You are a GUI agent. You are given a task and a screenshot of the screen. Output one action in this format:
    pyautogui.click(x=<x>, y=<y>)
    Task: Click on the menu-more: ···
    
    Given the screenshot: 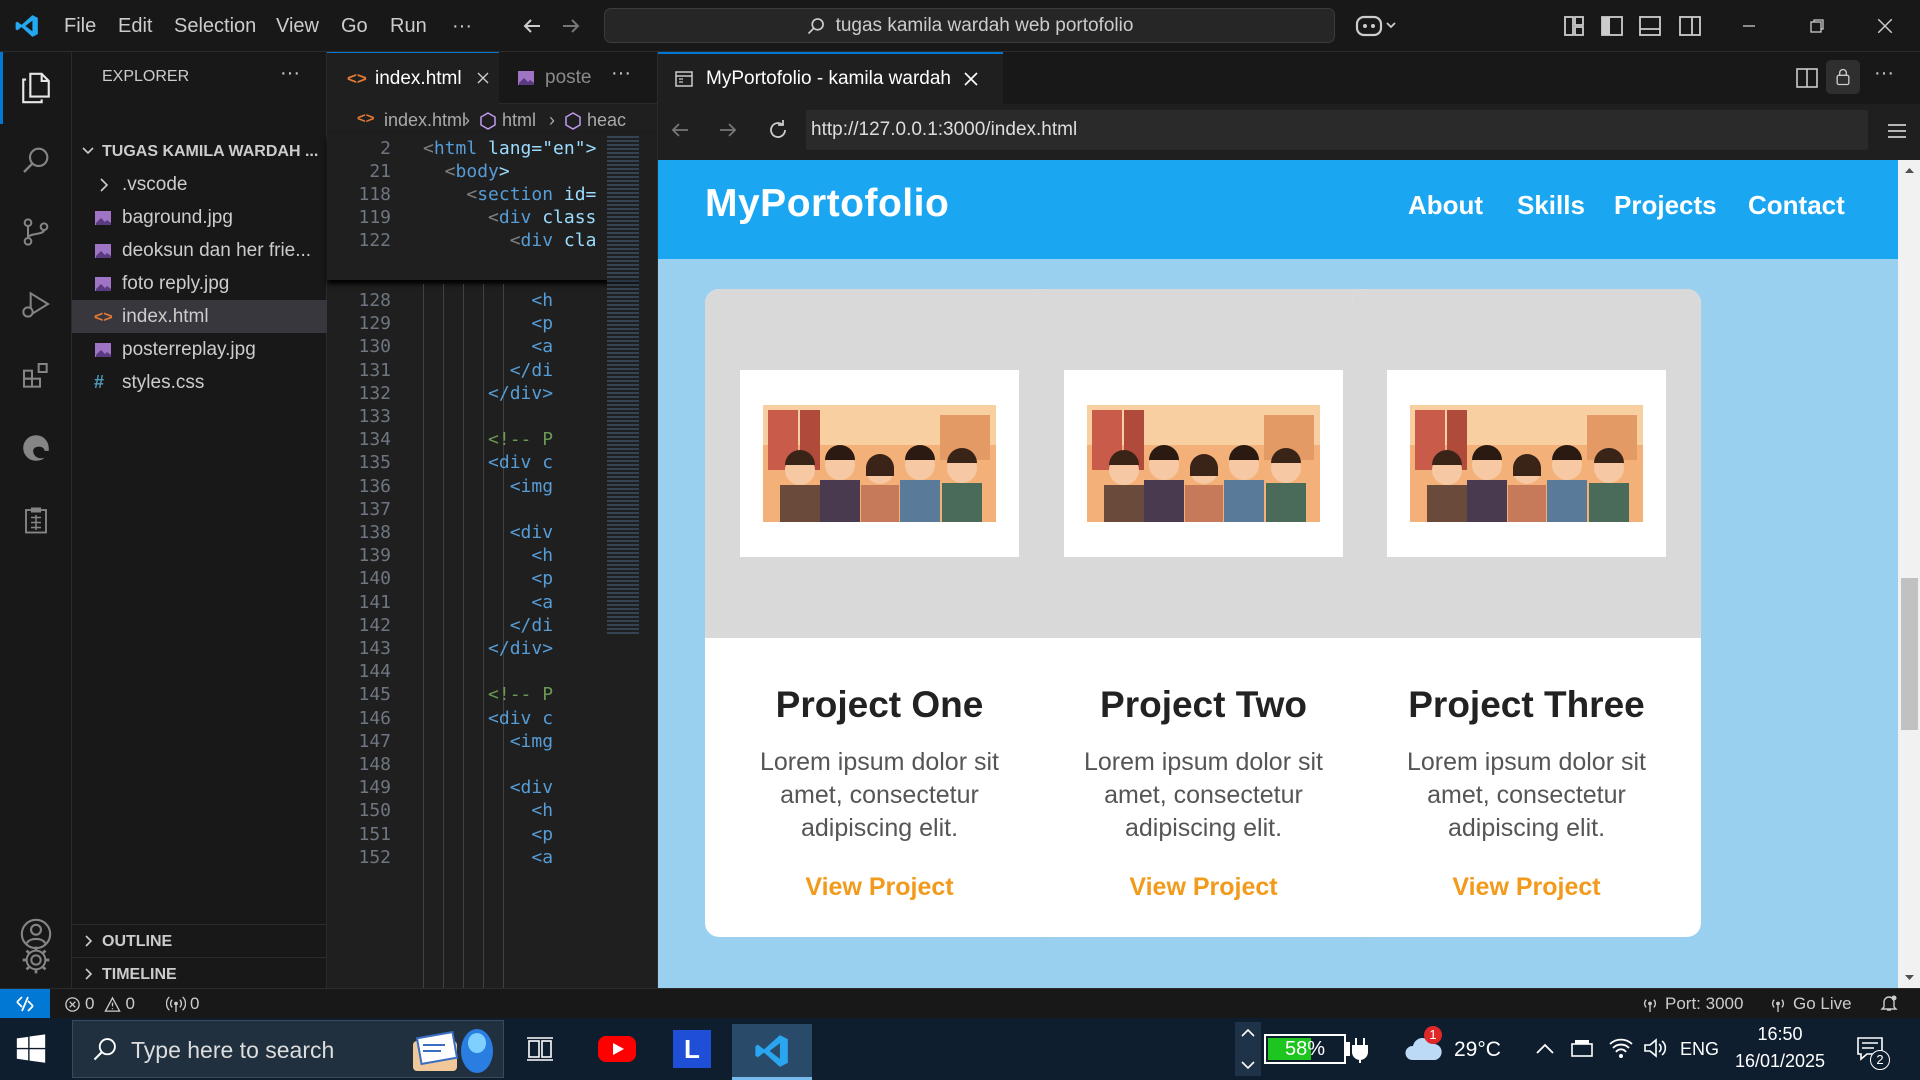 What is the action you would take?
    pyautogui.click(x=462, y=26)
    